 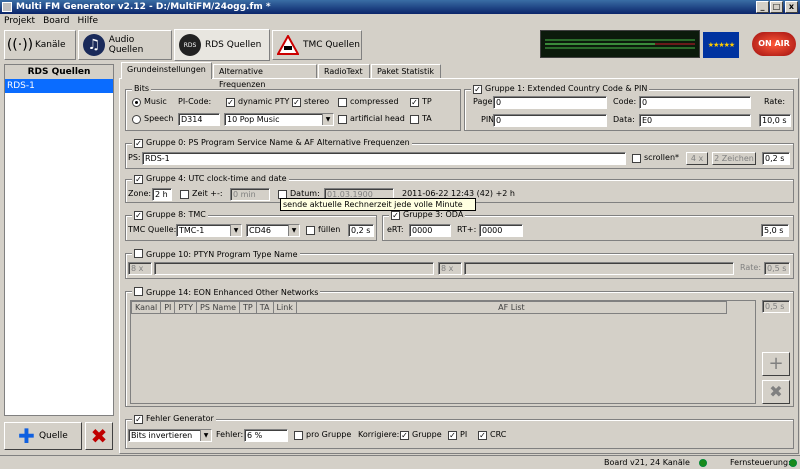 What do you see at coordinates (342, 119) in the screenshot?
I see `artificial-head-checkbox` at bounding box center [342, 119].